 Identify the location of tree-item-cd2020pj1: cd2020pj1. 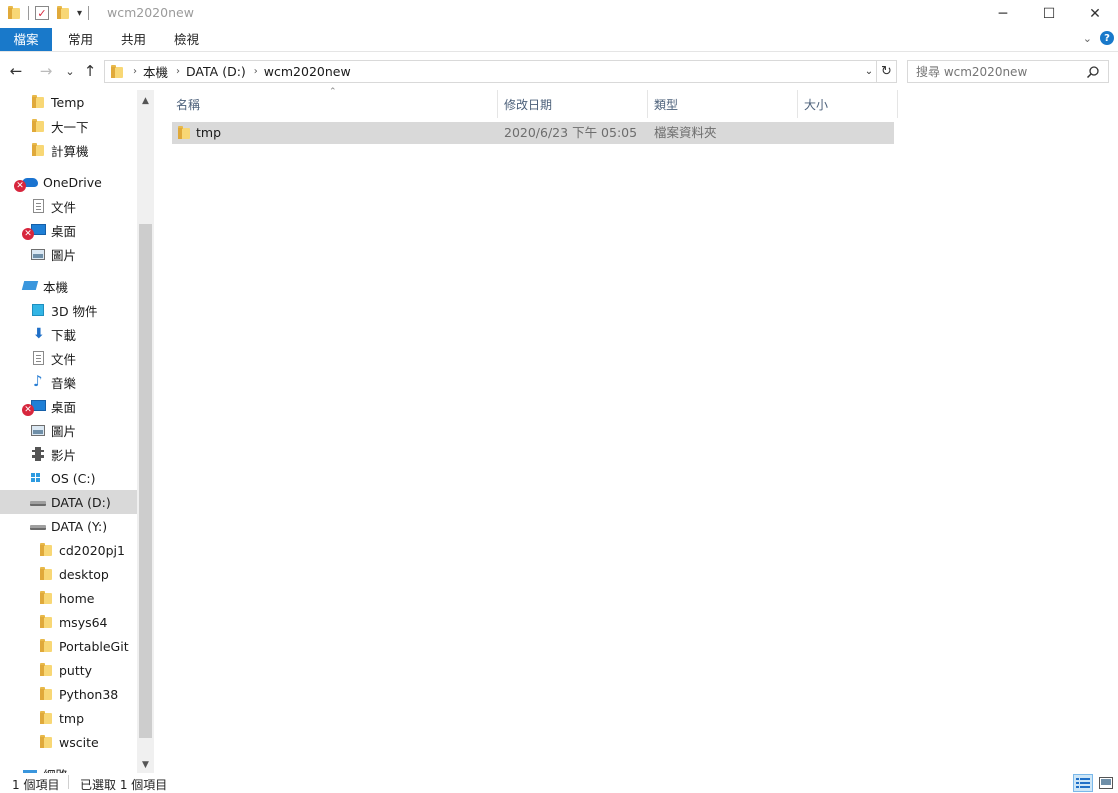
(68, 550).